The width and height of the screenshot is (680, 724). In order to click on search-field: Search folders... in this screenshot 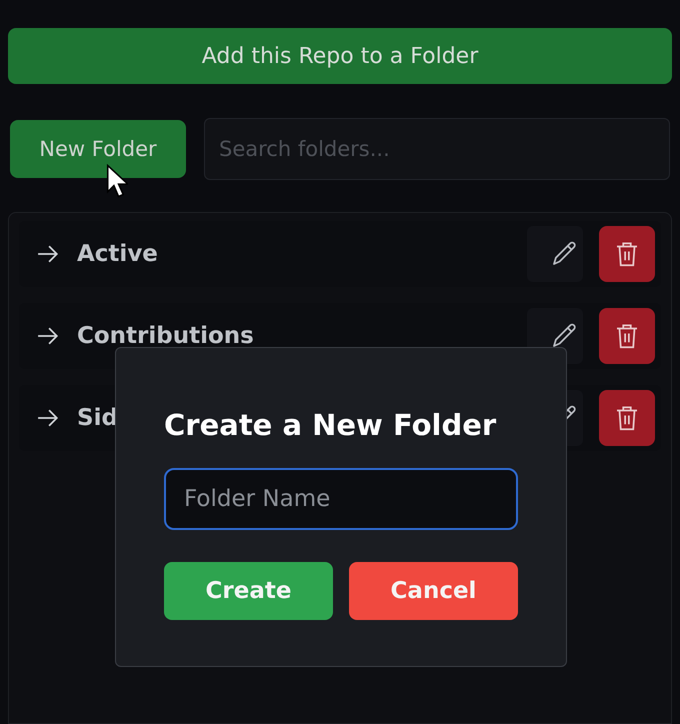, I will do `click(437, 149)`.